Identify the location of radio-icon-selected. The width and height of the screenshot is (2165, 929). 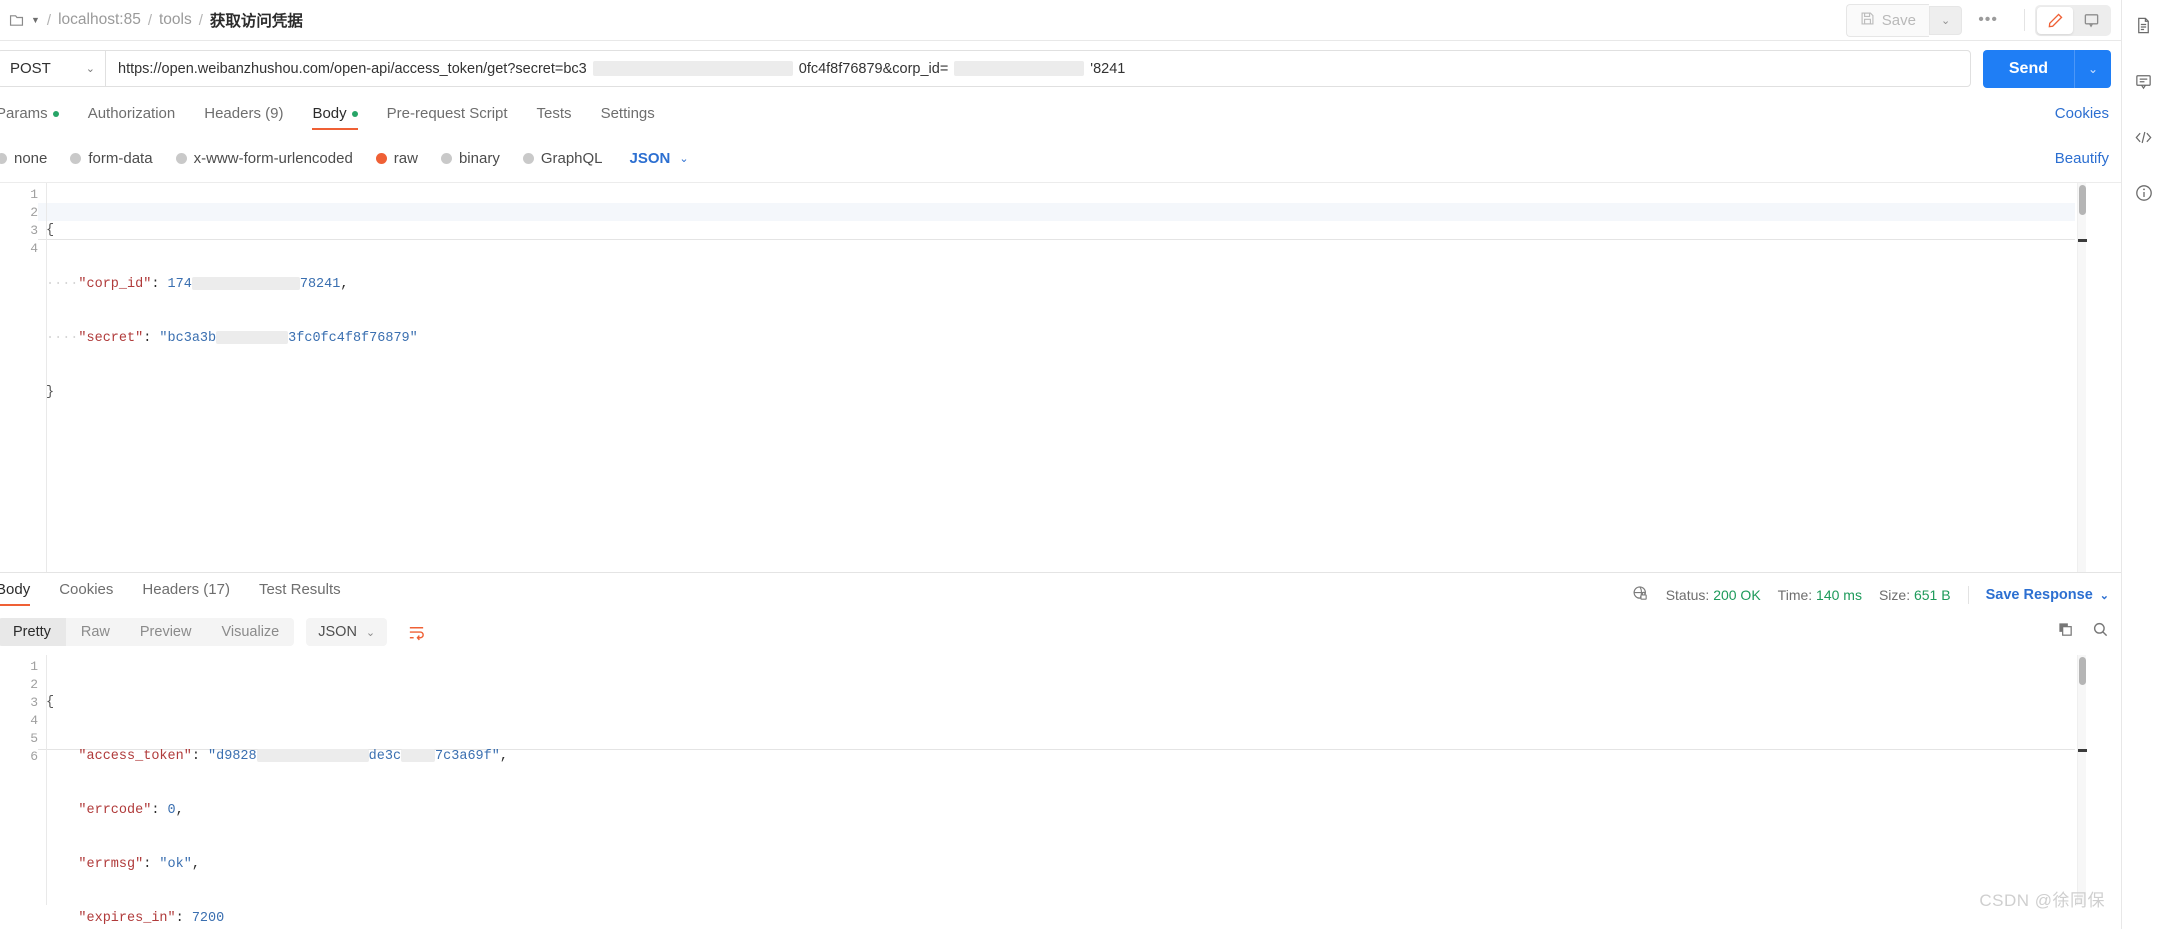
(381, 158).